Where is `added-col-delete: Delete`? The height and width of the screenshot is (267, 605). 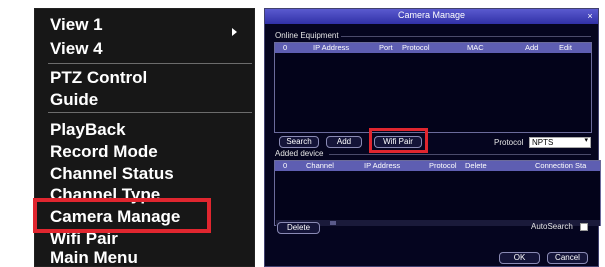 added-col-delete: Delete is located at coordinates (476, 166).